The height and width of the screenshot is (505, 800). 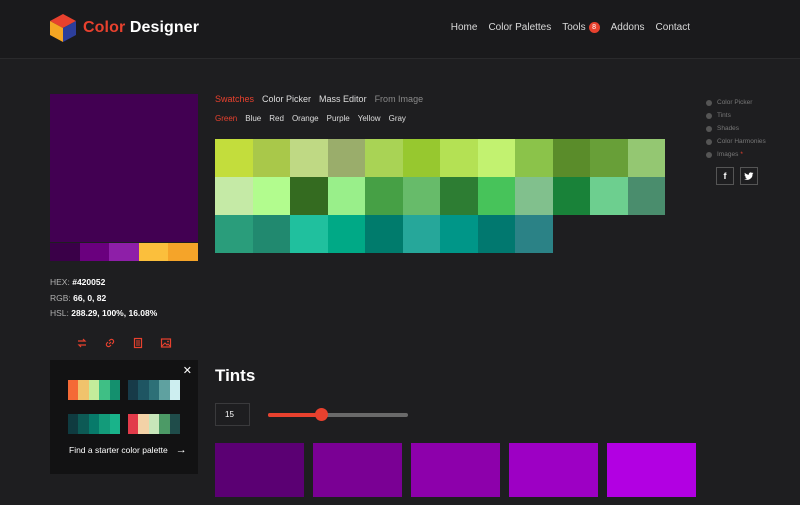 What do you see at coordinates (322, 414) in the screenshot?
I see `tints-slider-handle` at bounding box center [322, 414].